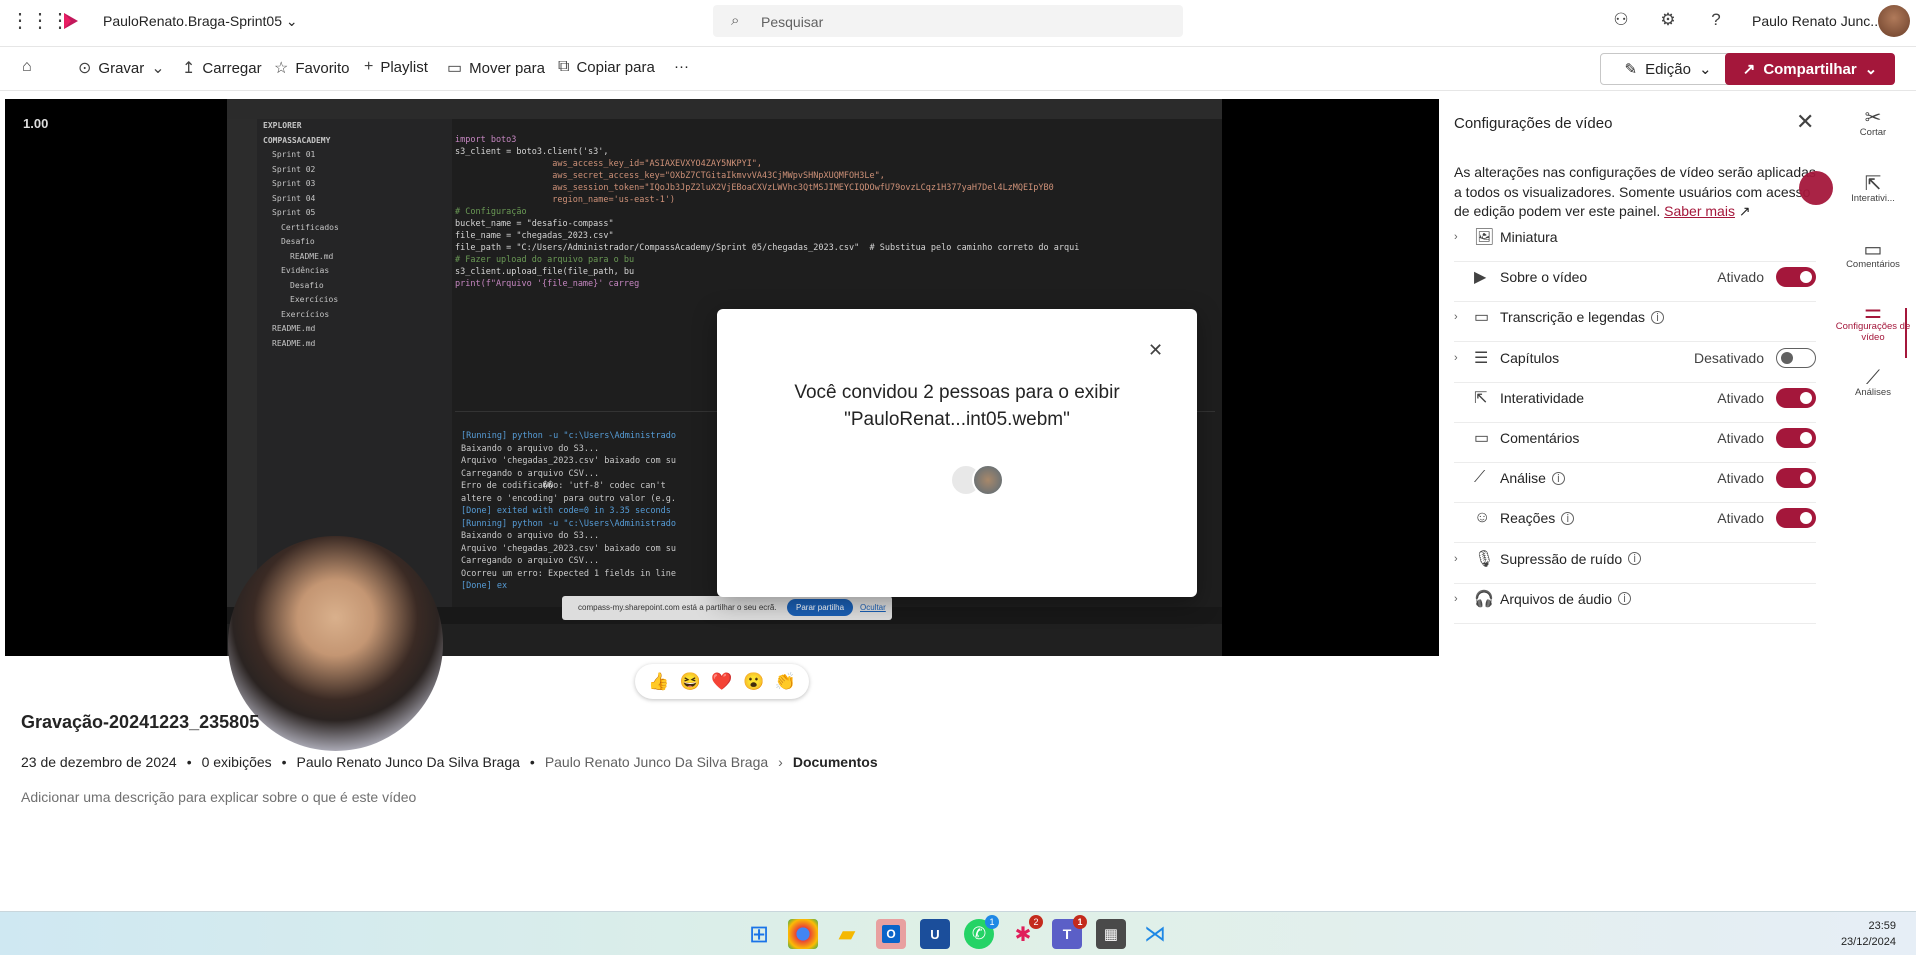 This screenshot has height=955, width=1916. What do you see at coordinates (1111, 934) in the screenshot?
I see `calculator-icon: ▦` at bounding box center [1111, 934].